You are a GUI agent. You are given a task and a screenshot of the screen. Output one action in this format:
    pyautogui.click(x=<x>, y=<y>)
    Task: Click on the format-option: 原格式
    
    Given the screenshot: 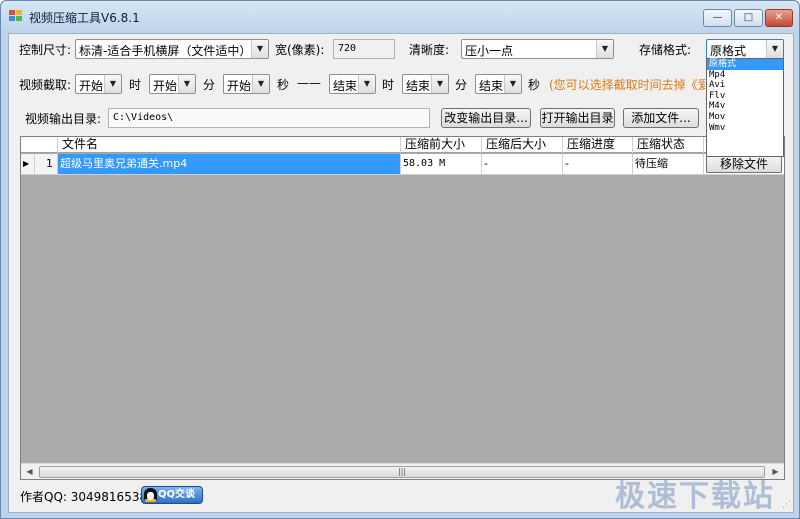 What is the action you would take?
    pyautogui.click(x=745, y=64)
    